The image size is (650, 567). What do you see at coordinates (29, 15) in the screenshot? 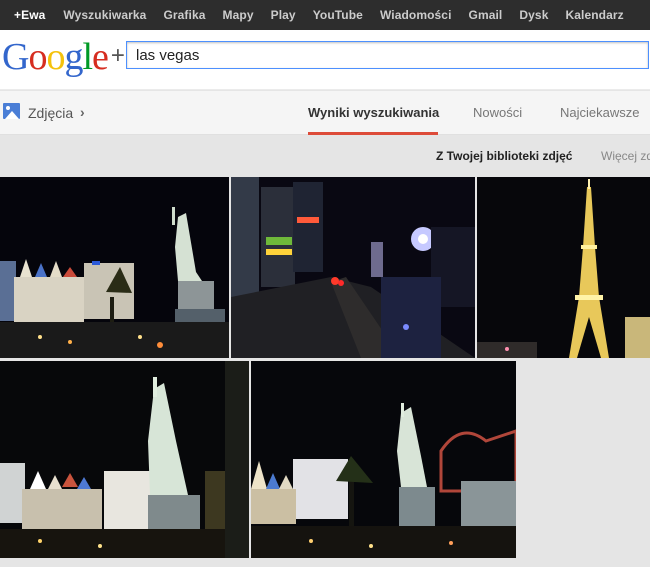
I see `top-bar-profile: +Ewa` at bounding box center [29, 15].